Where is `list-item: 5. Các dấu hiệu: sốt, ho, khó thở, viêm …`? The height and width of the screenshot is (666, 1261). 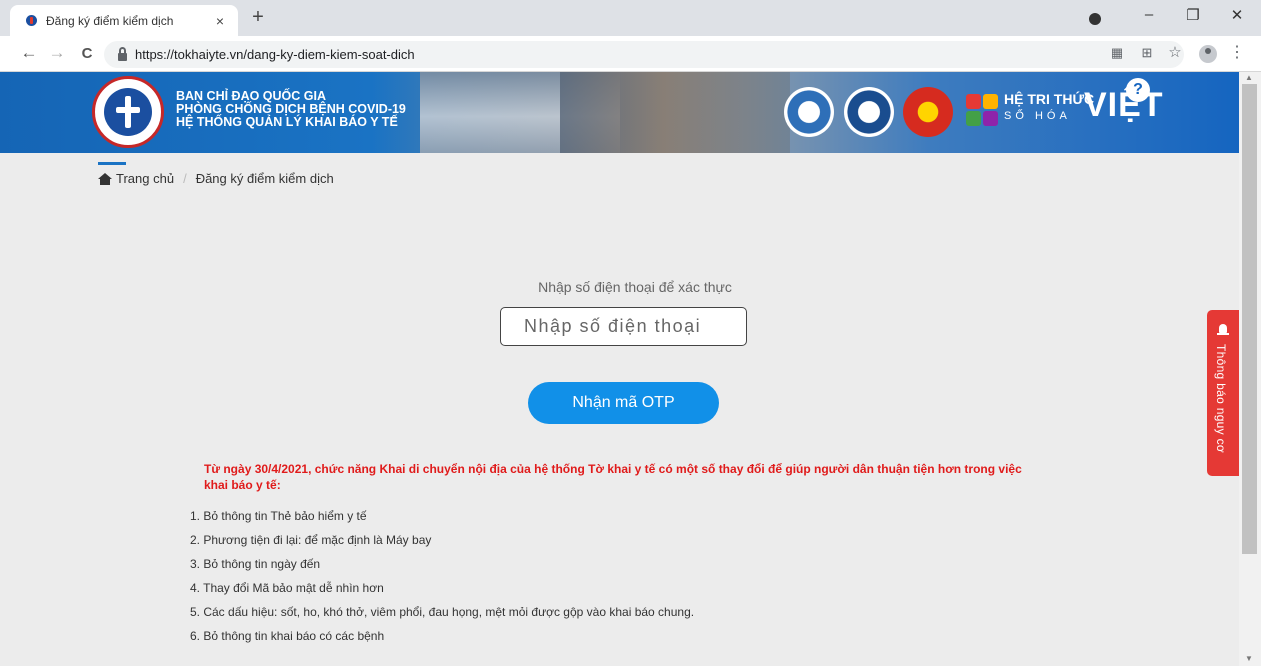 list-item: 5. Các dấu hiệu: sốt, ho, khó thở, viêm … is located at coordinates (442, 612).